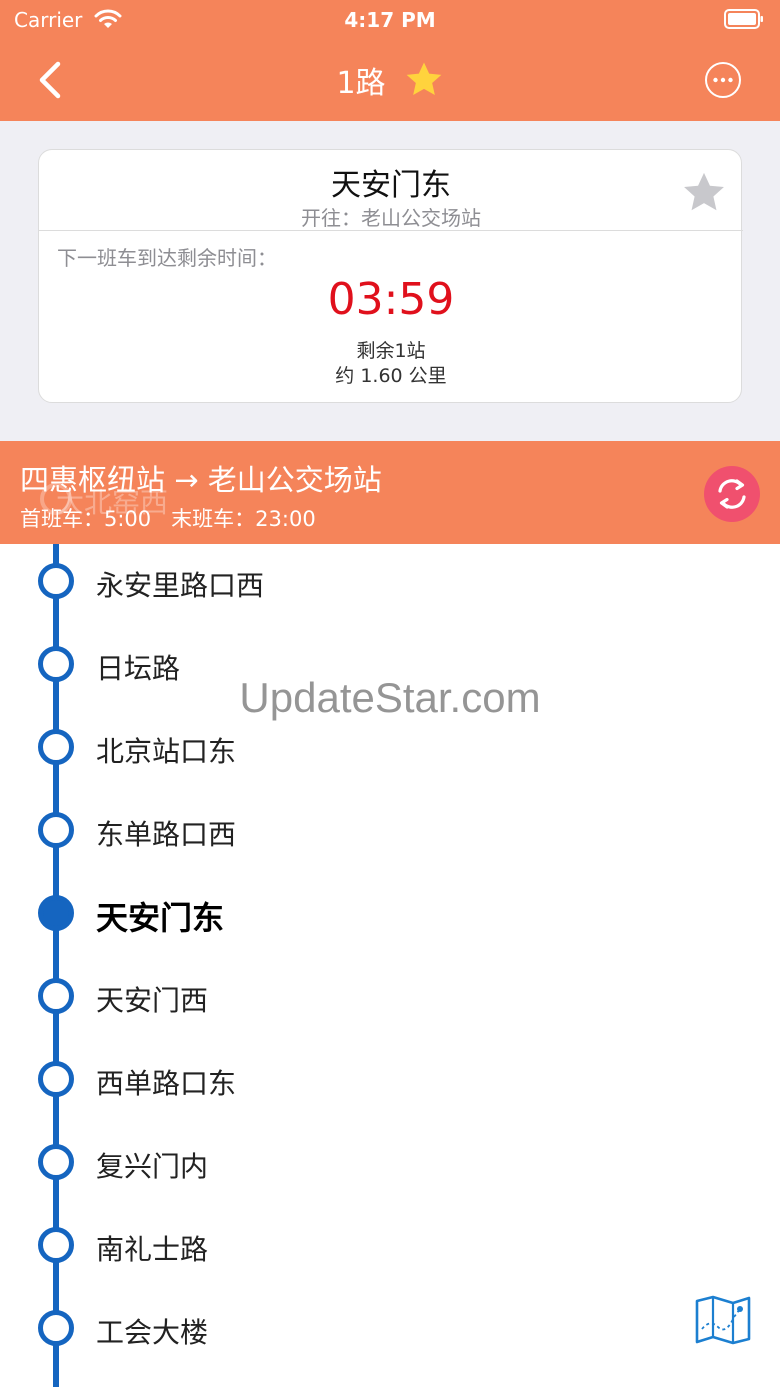  I want to click on card-divider, so click(391, 230).